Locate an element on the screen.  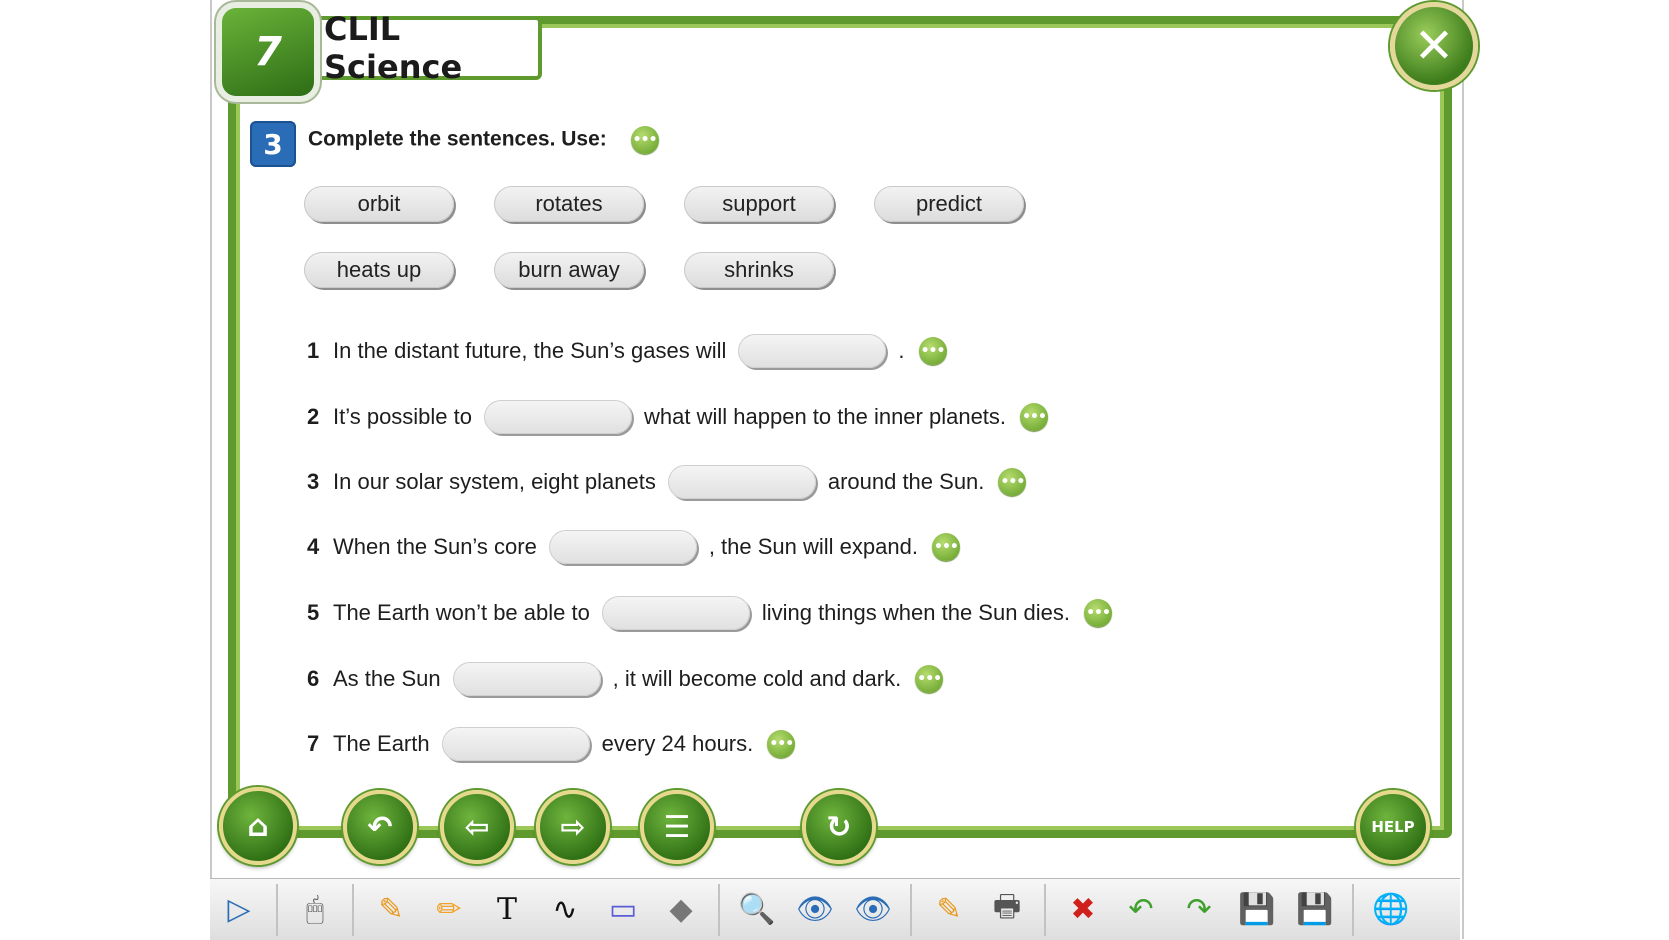
freehand-line-icon: ∿ is located at coordinates (565, 910).